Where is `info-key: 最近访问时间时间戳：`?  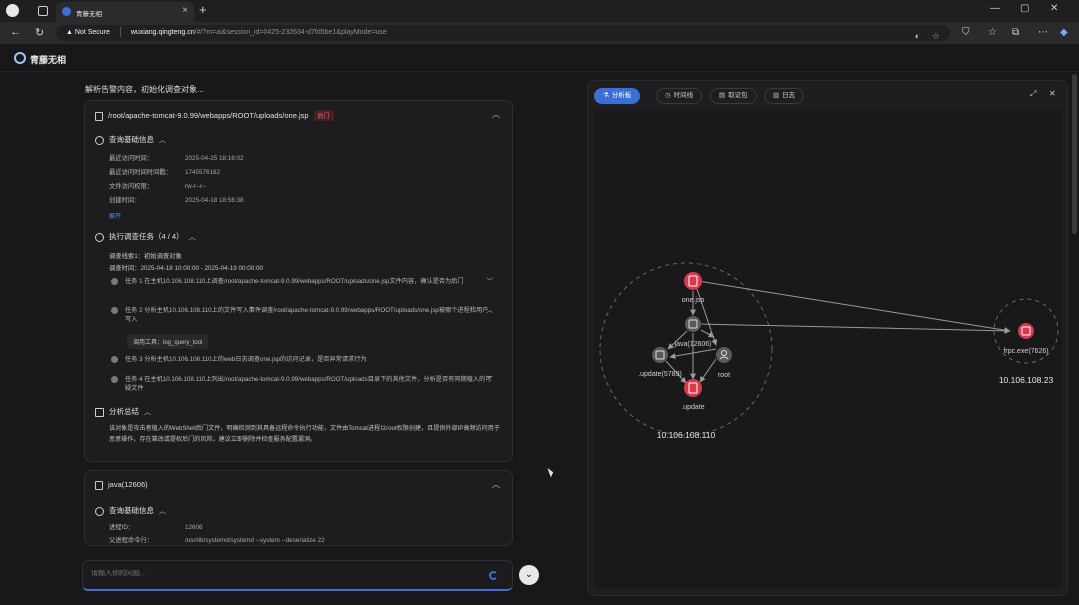 info-key: 最近访问时间时间戳： is located at coordinates (140, 172).